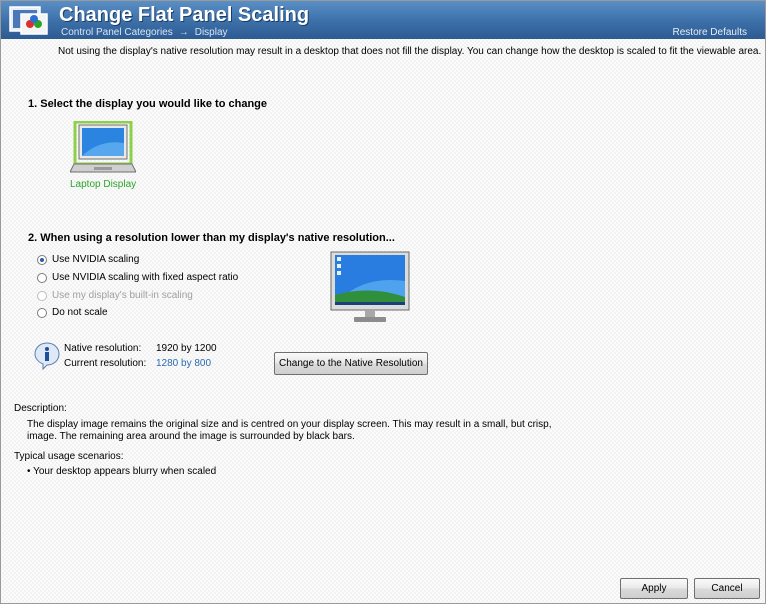 The image size is (766, 604). What do you see at coordinates (103, 149) in the screenshot?
I see `laptop-icon` at bounding box center [103, 149].